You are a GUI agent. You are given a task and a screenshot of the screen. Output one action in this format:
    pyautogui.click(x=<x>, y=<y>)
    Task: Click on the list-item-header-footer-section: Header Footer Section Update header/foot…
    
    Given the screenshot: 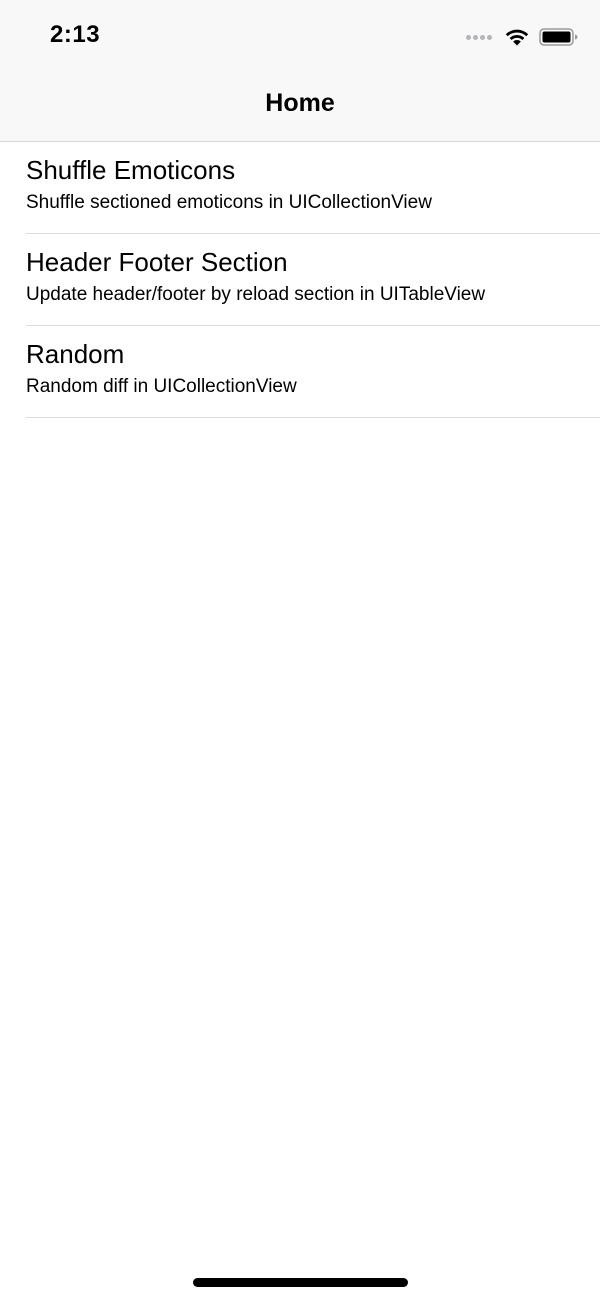 What is the action you would take?
    pyautogui.click(x=313, y=280)
    